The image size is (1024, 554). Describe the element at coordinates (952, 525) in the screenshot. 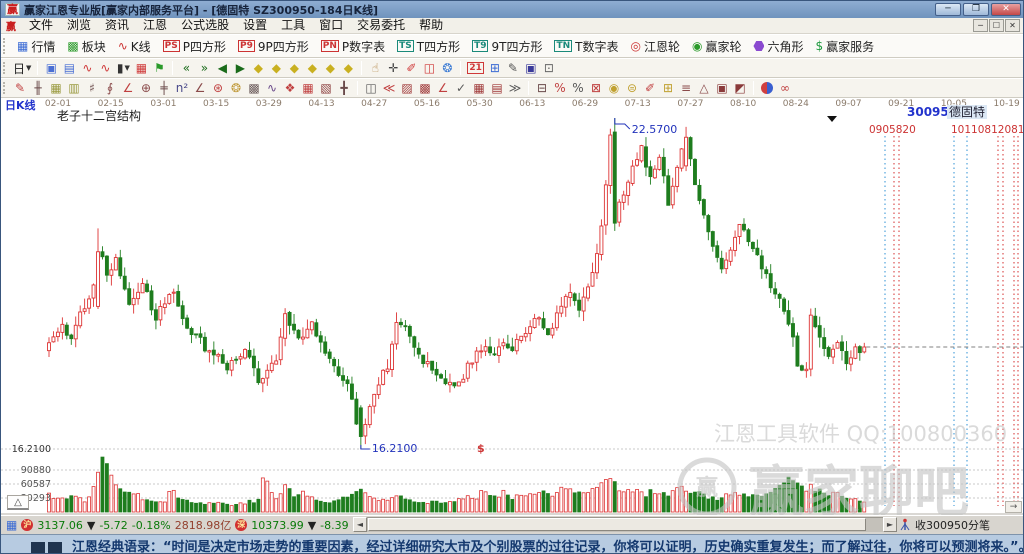

I see `tick-mode-label: 收300950分笔` at that location.